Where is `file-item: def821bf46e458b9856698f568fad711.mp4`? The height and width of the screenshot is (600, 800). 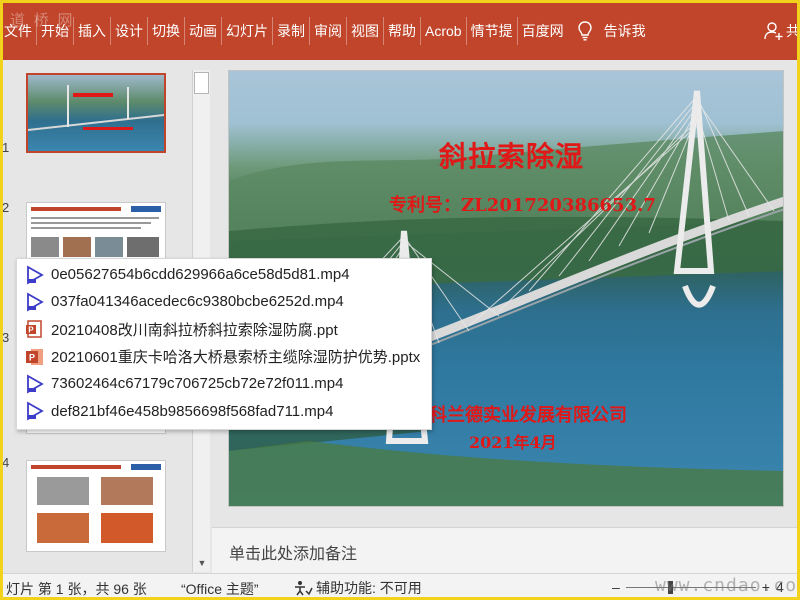 file-item: def821bf46e458b9856698f568fad711.mp4 is located at coordinates (224, 410).